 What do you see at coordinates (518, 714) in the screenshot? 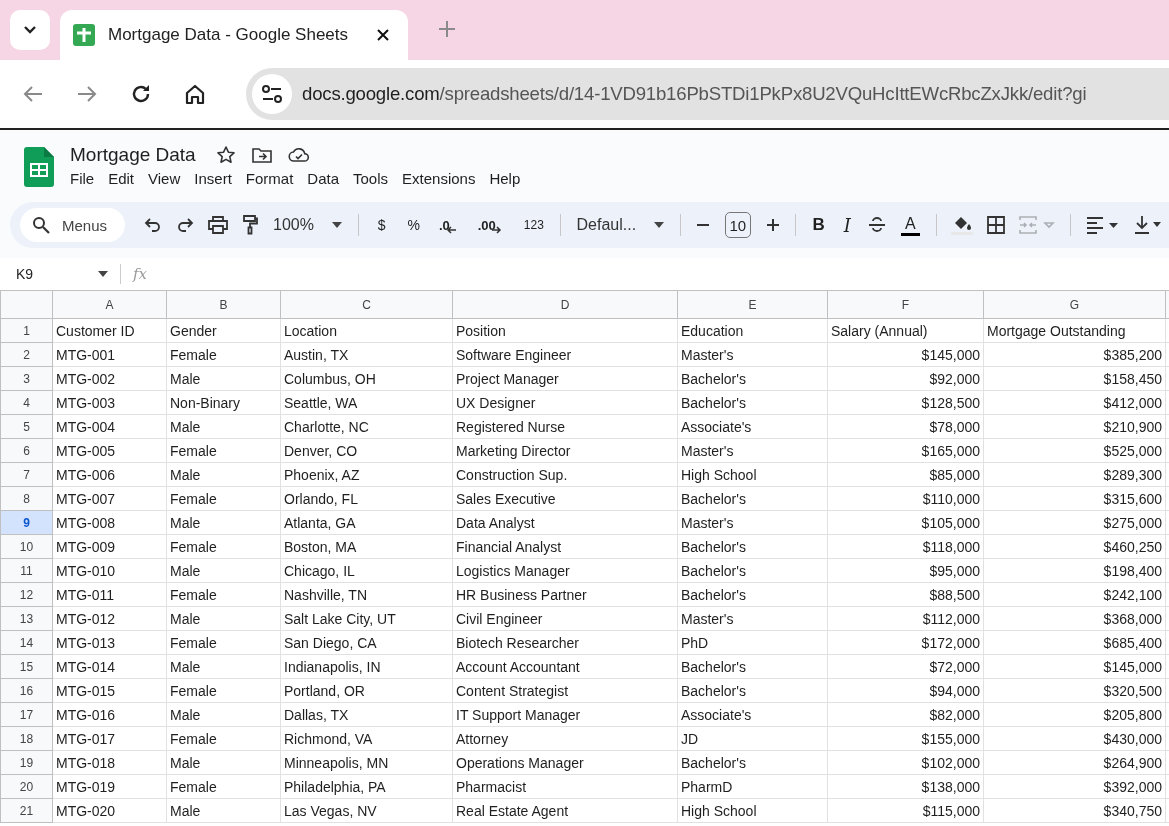
I see `table-cell: IT Support Manager` at bounding box center [518, 714].